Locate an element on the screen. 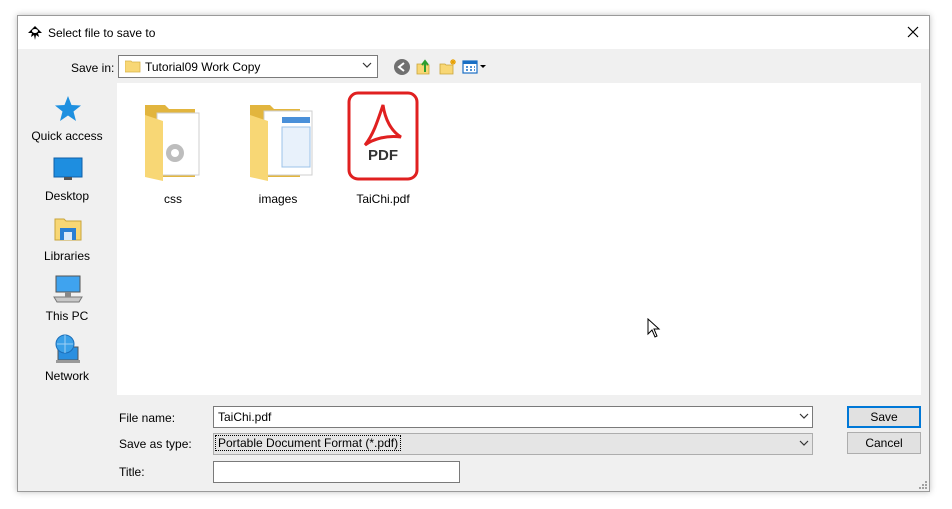 This screenshot has width=952, height=509. save-in-value: Tutorial09 Work Copy is located at coordinates (203, 67).